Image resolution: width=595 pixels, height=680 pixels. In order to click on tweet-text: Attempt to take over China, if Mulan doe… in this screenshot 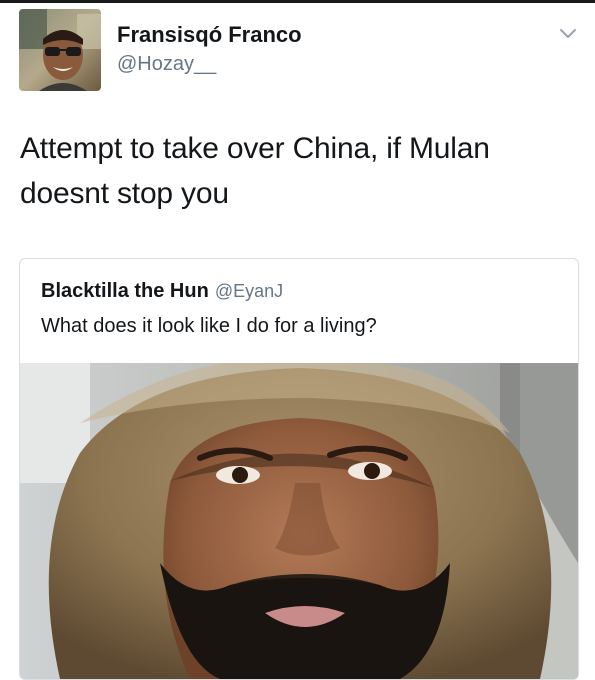, I will do `click(255, 171)`.